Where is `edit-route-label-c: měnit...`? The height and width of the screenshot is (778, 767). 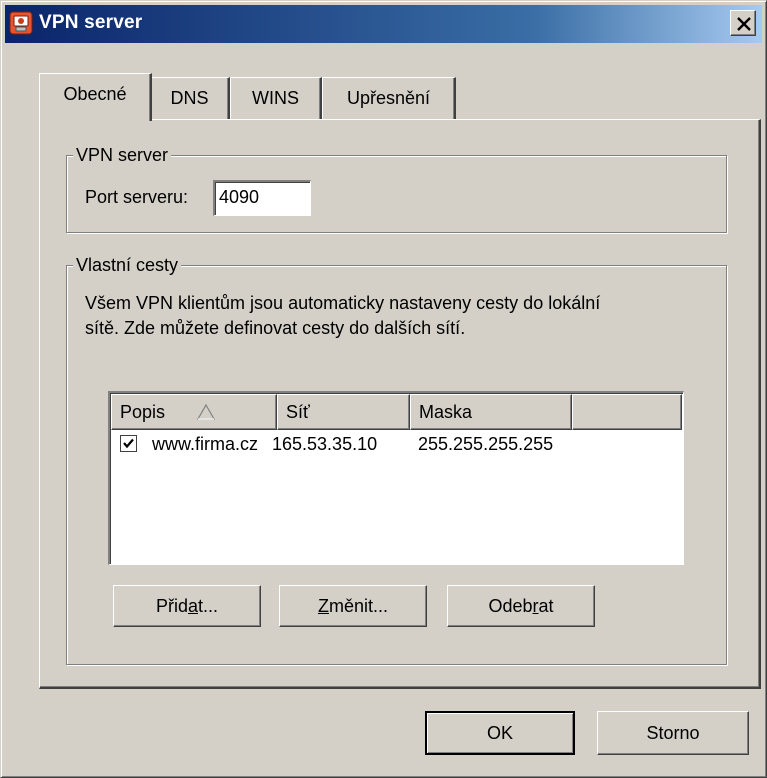 edit-route-label-c: měnit... is located at coordinates (358, 606).